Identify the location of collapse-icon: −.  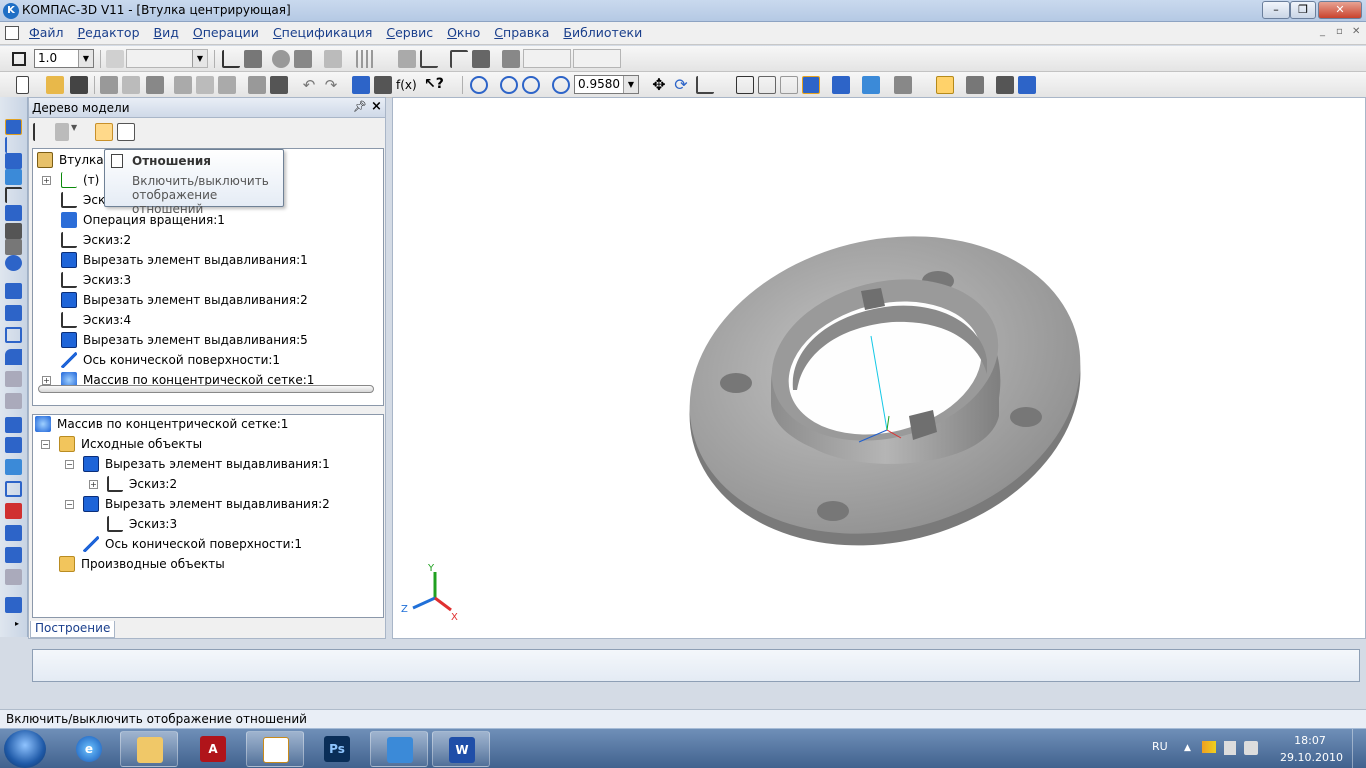
(69, 464).